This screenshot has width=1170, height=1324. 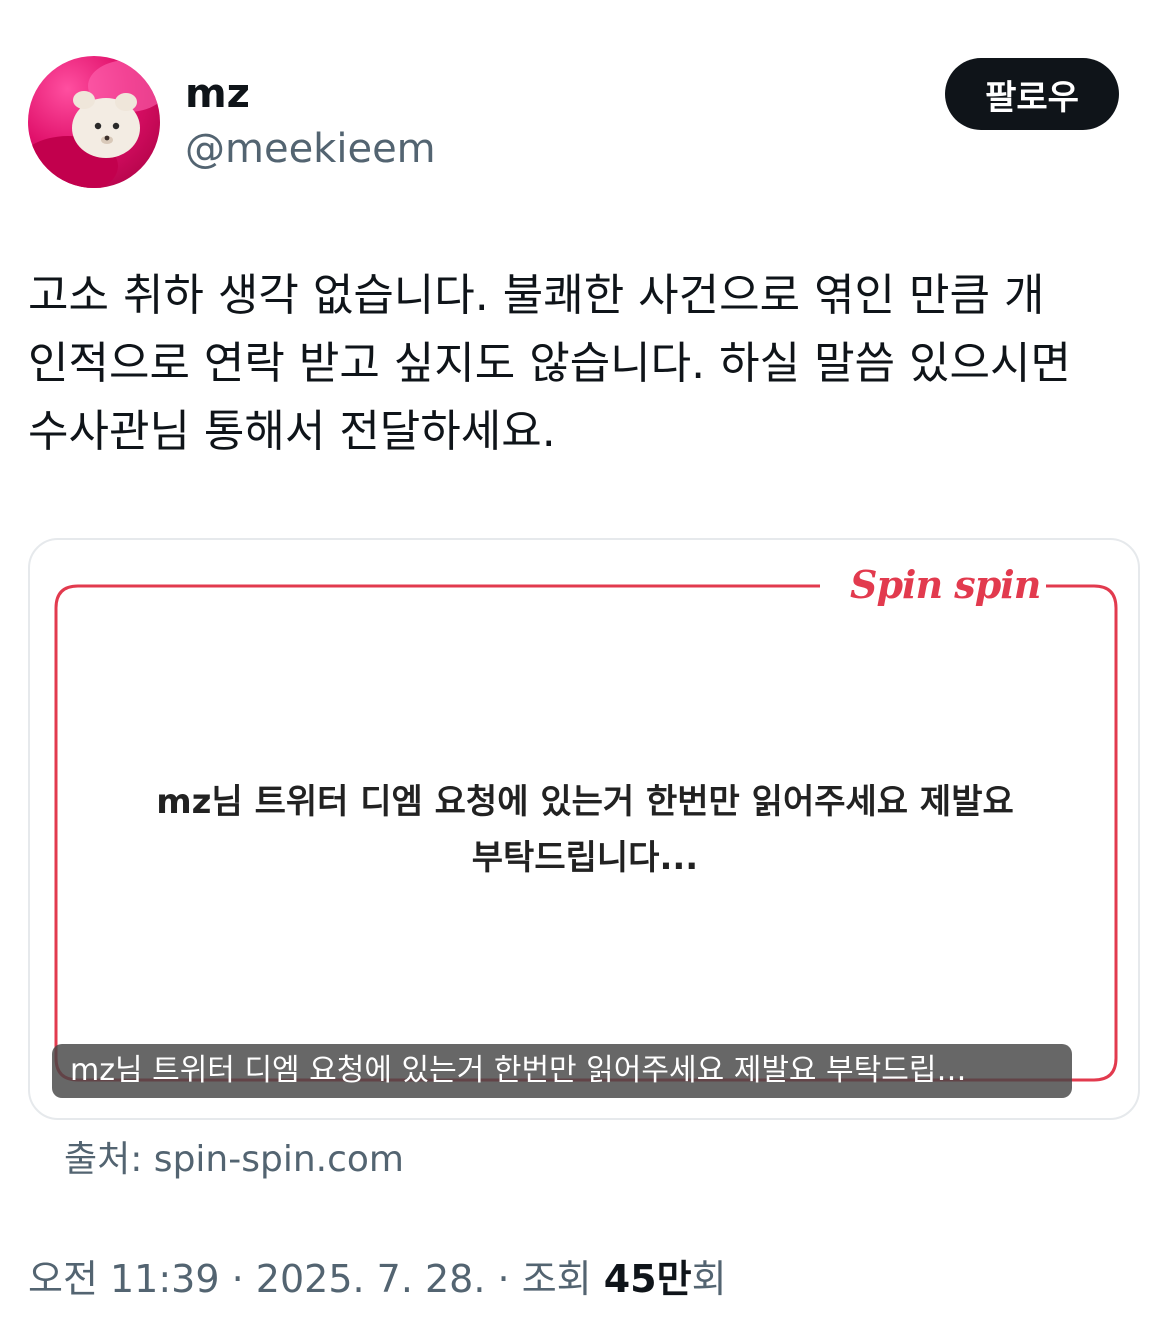 What do you see at coordinates (217, 94) in the screenshot?
I see `display-name: mz` at bounding box center [217, 94].